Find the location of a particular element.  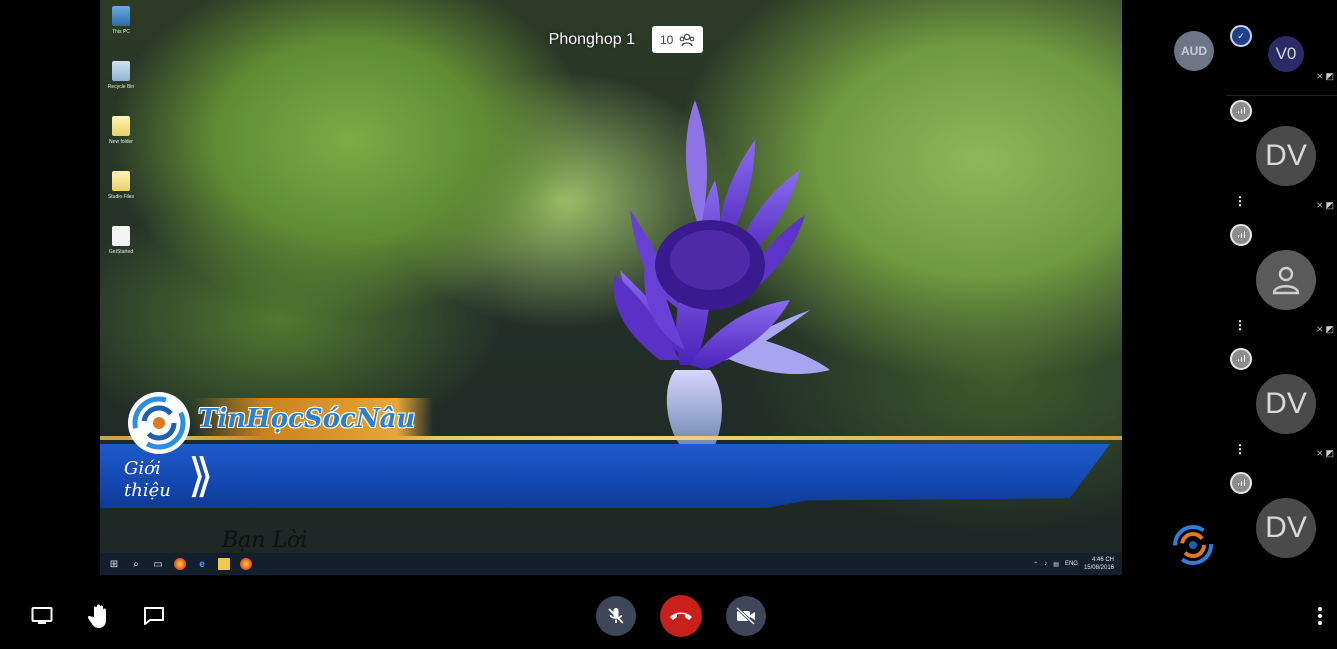

participant-tile: ✓ V0 ⨯ ◩ is located at coordinates (1281, 48).